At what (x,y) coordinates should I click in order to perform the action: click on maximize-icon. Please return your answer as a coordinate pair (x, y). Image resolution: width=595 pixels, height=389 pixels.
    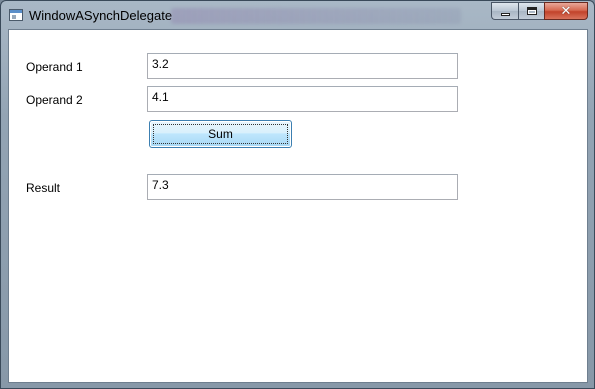
    Looking at the image, I should click on (531, 11).